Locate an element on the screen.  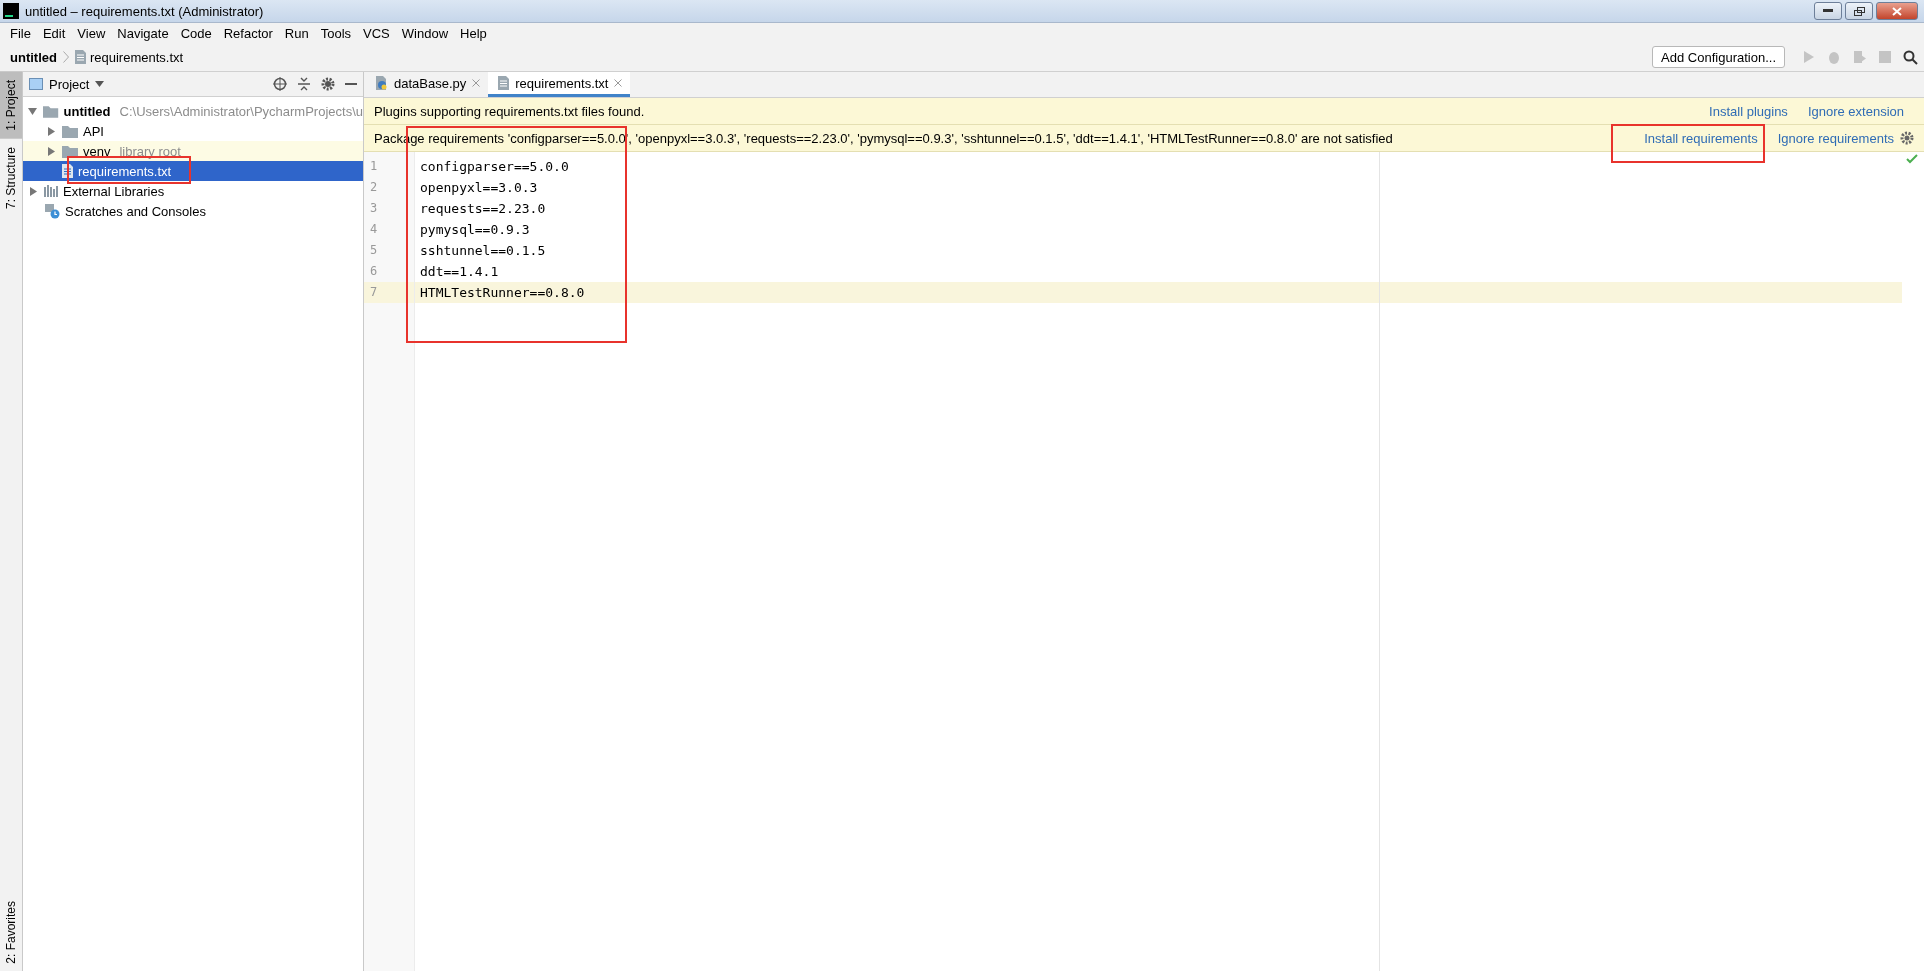
tool-window-tab: 1: Project is located at coordinates (11, 105).